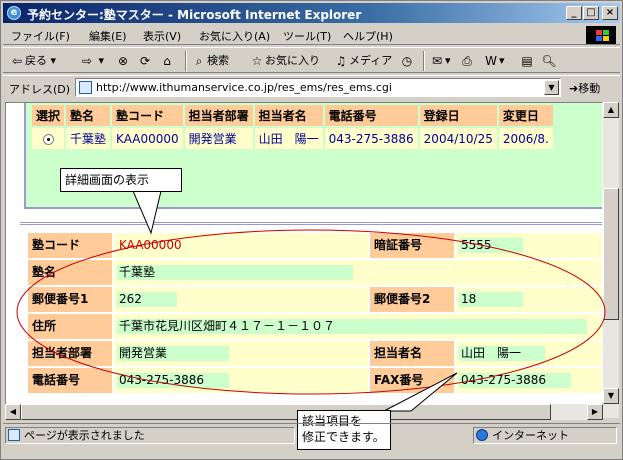 The height and width of the screenshot is (460, 623). I want to click on home-button: ⌂, so click(167, 61).